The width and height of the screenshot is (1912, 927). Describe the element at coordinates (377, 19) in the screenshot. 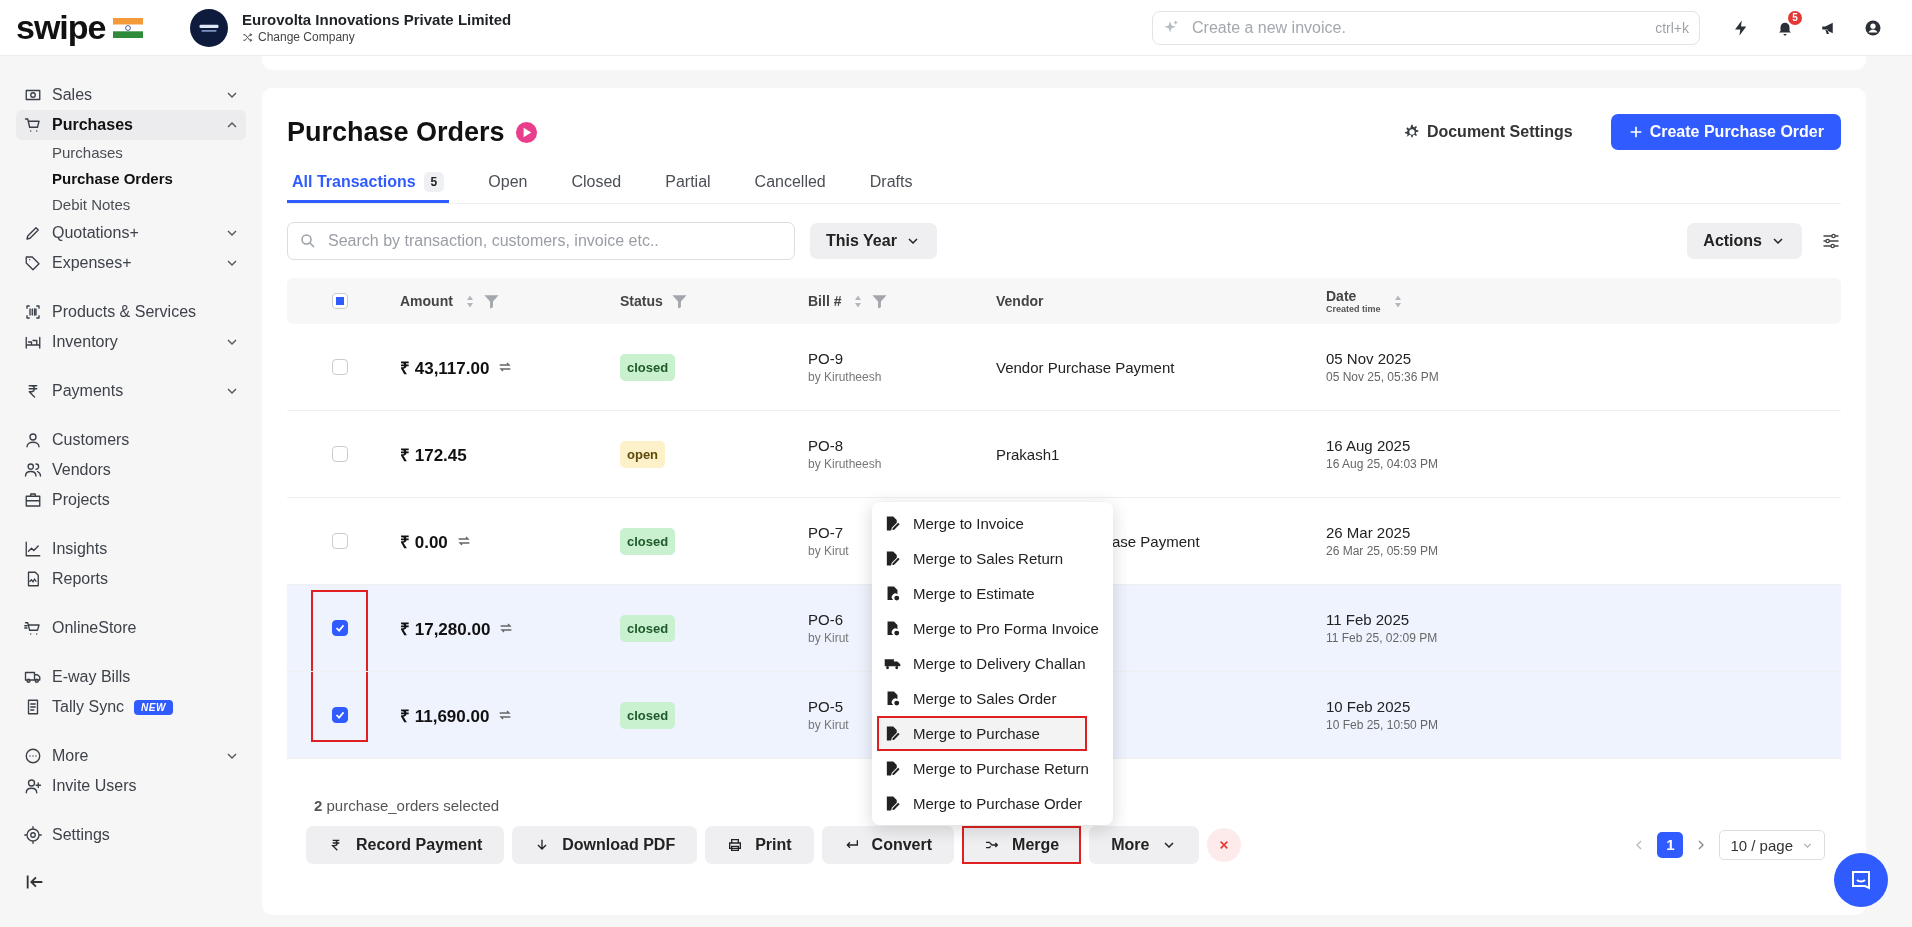

I see `company-name: Eurovolta Innovations Private Limited` at that location.